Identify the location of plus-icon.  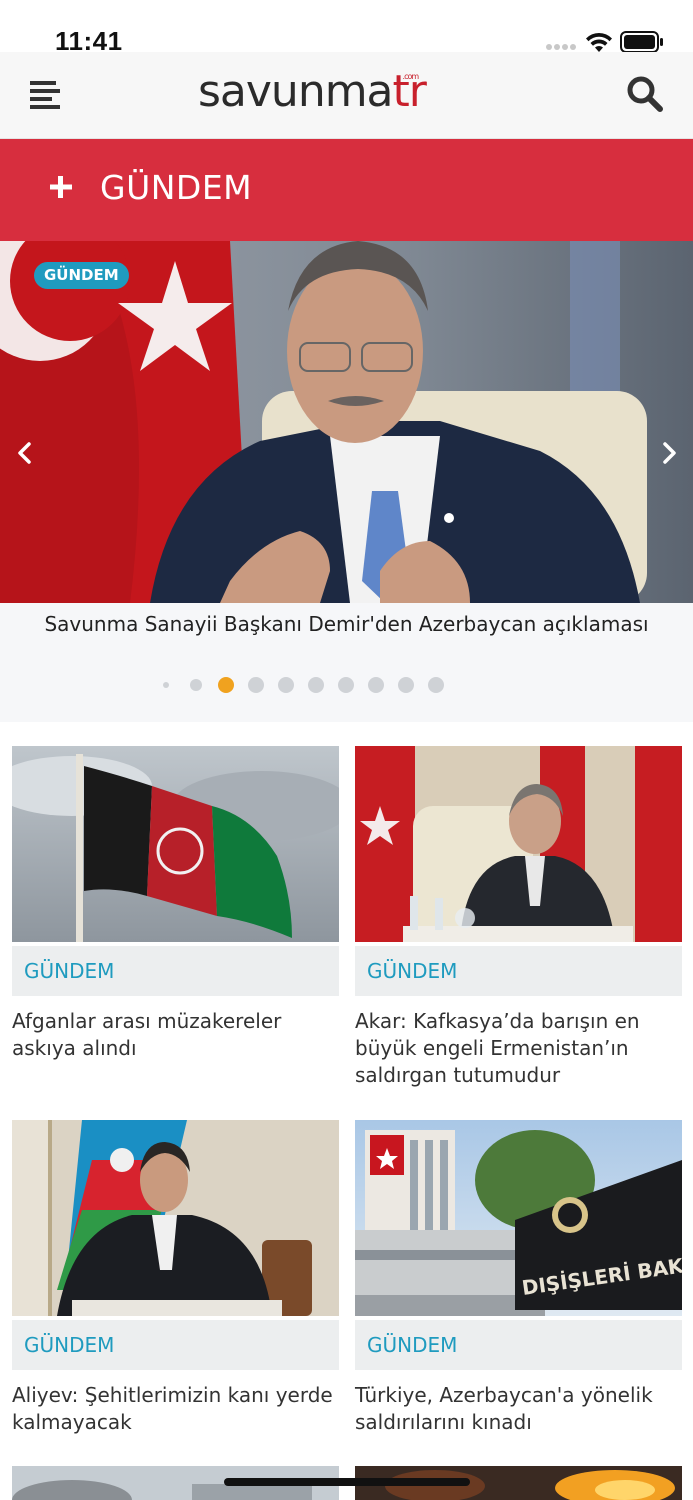
(61, 187).